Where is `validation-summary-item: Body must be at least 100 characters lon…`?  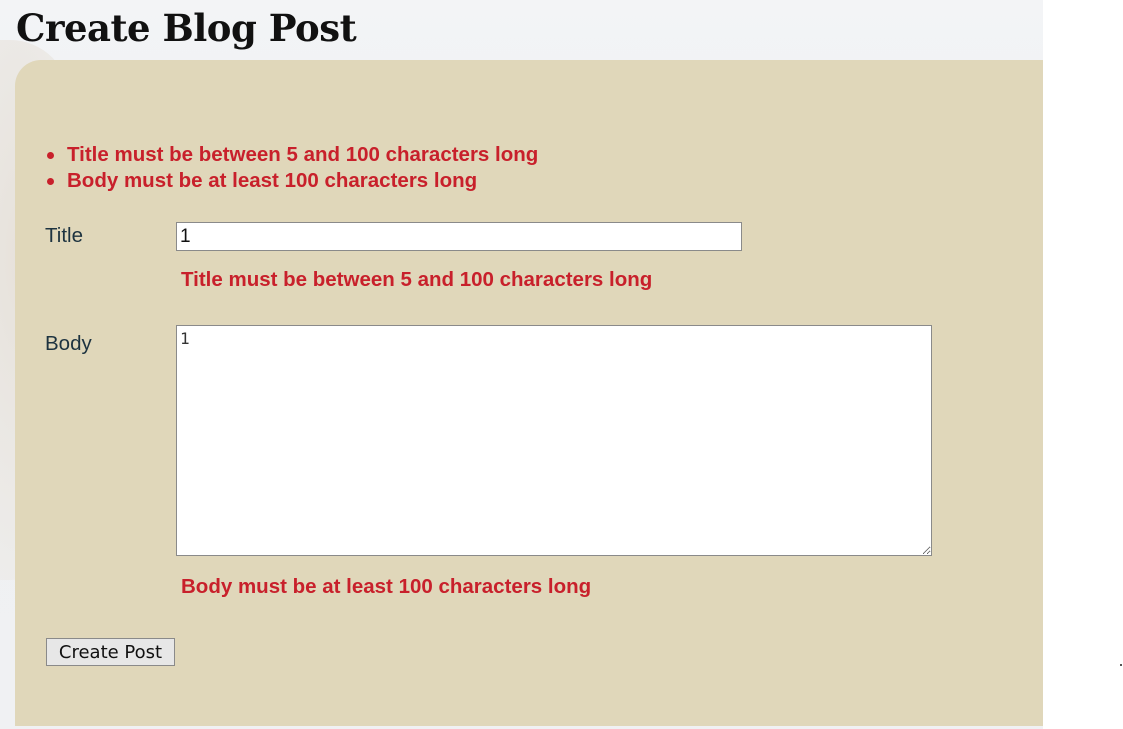
validation-summary-item: Body must be at least 100 characters lon… is located at coordinates (291, 181).